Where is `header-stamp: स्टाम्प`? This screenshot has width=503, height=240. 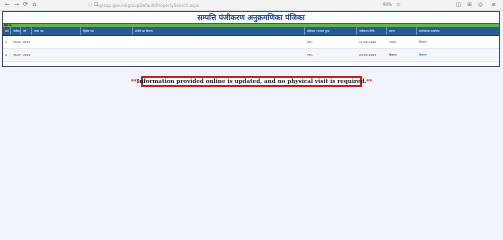
header-stamp: स्टाम्प is located at coordinates (402, 31).